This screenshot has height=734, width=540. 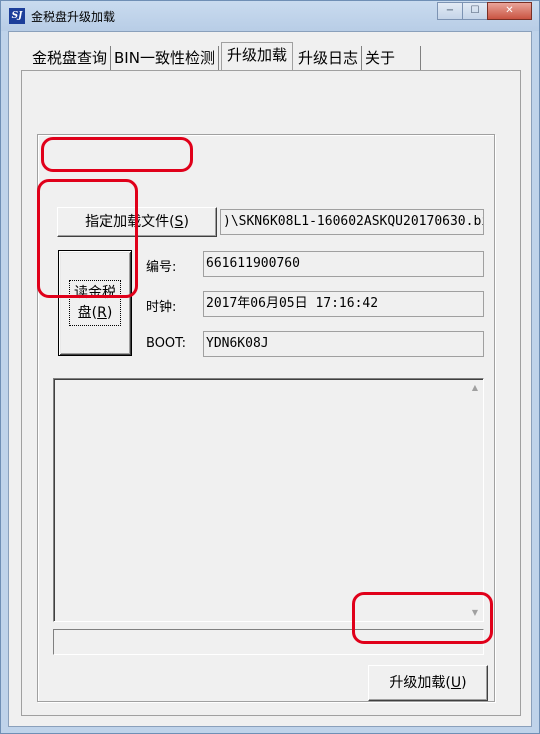 I want to click on boot-label: BOOT:, so click(x=166, y=343).